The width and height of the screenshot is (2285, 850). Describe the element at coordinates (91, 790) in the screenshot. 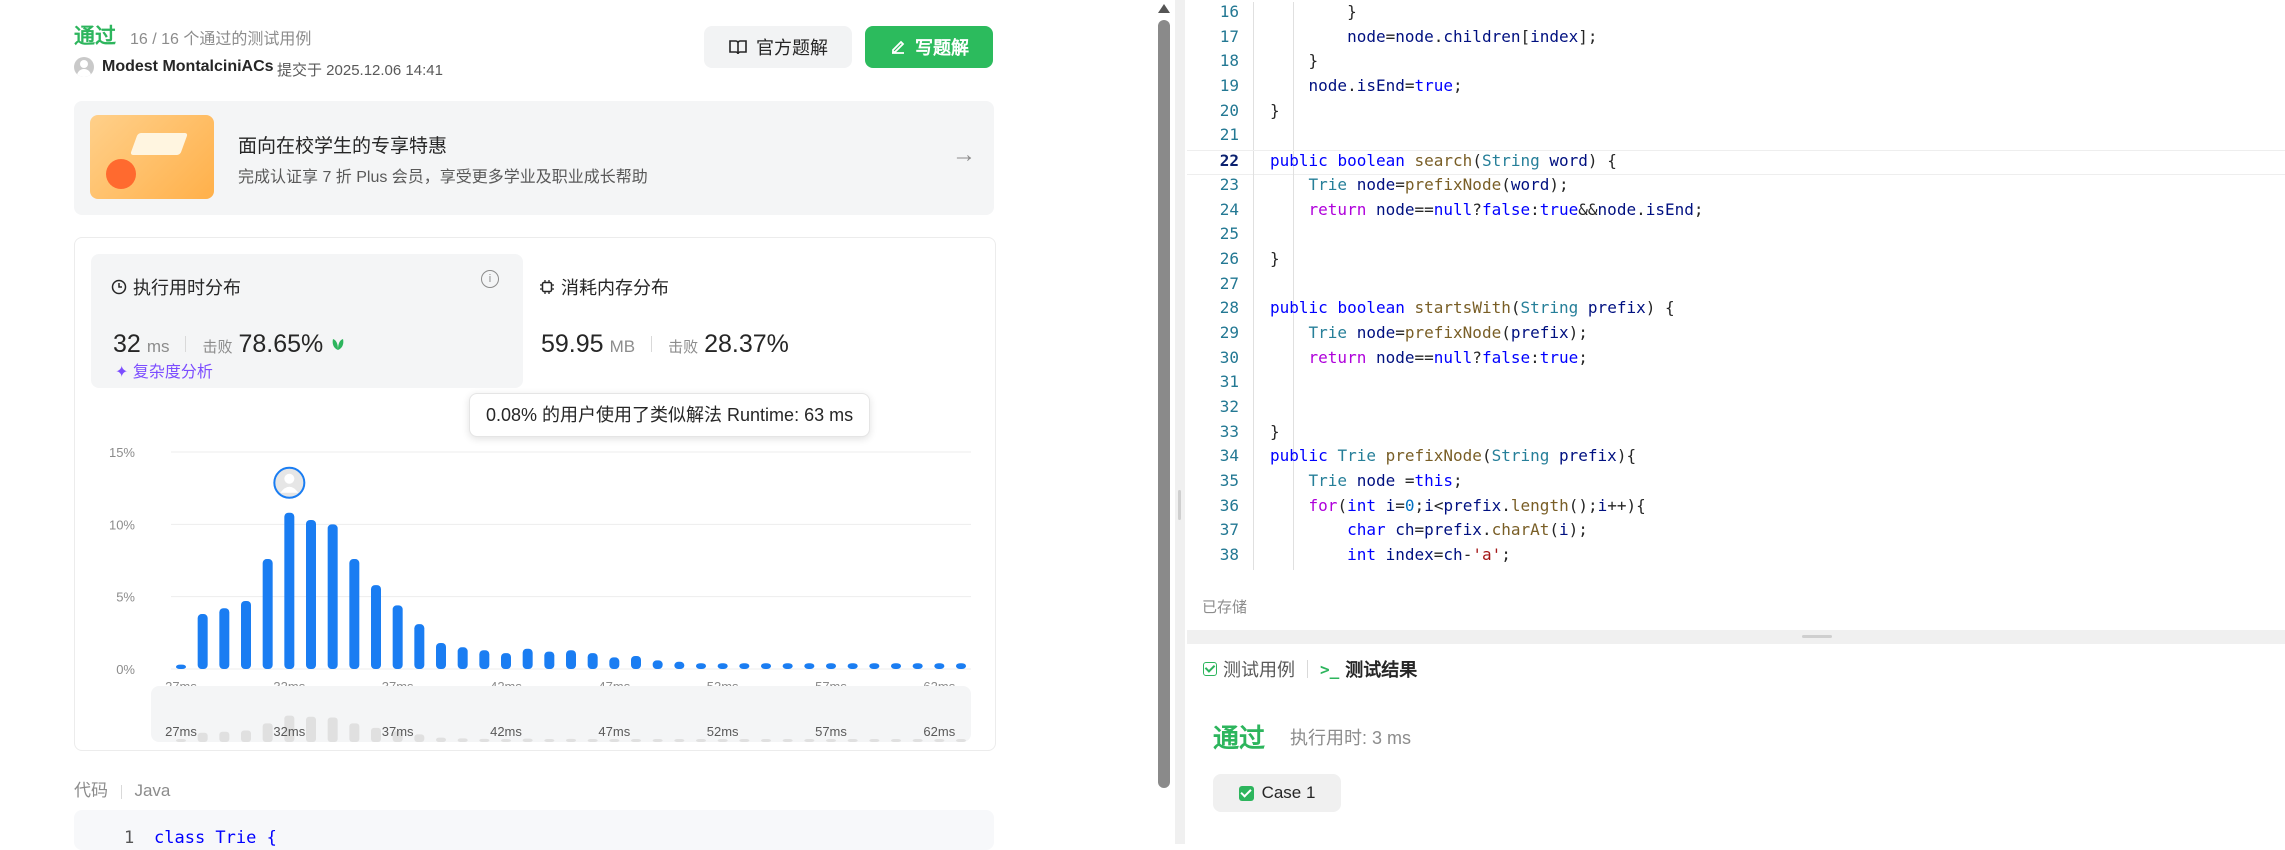

I see `code-label: 代码` at that location.